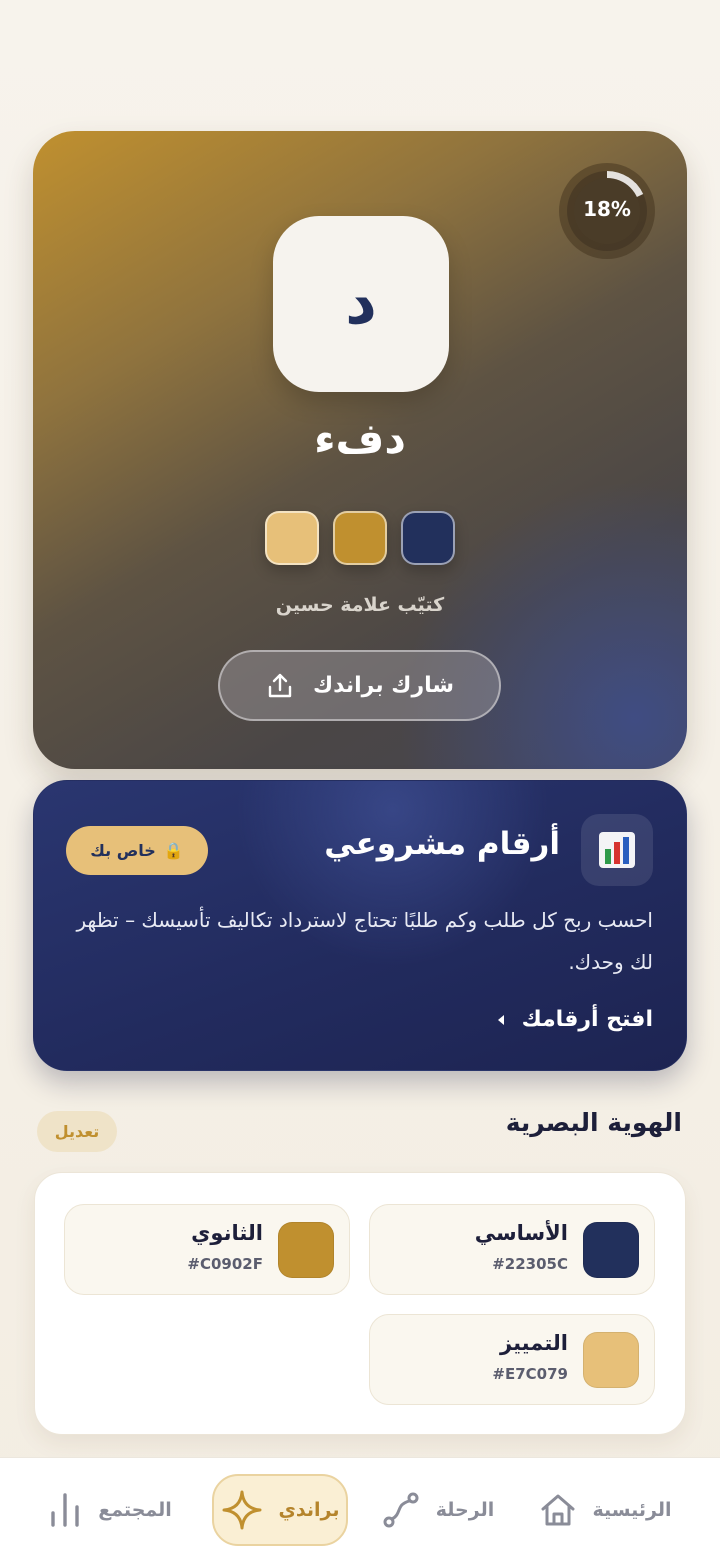 The image size is (720, 1560). What do you see at coordinates (173, 850) in the screenshot?
I see `lock-icon: 🔒` at bounding box center [173, 850].